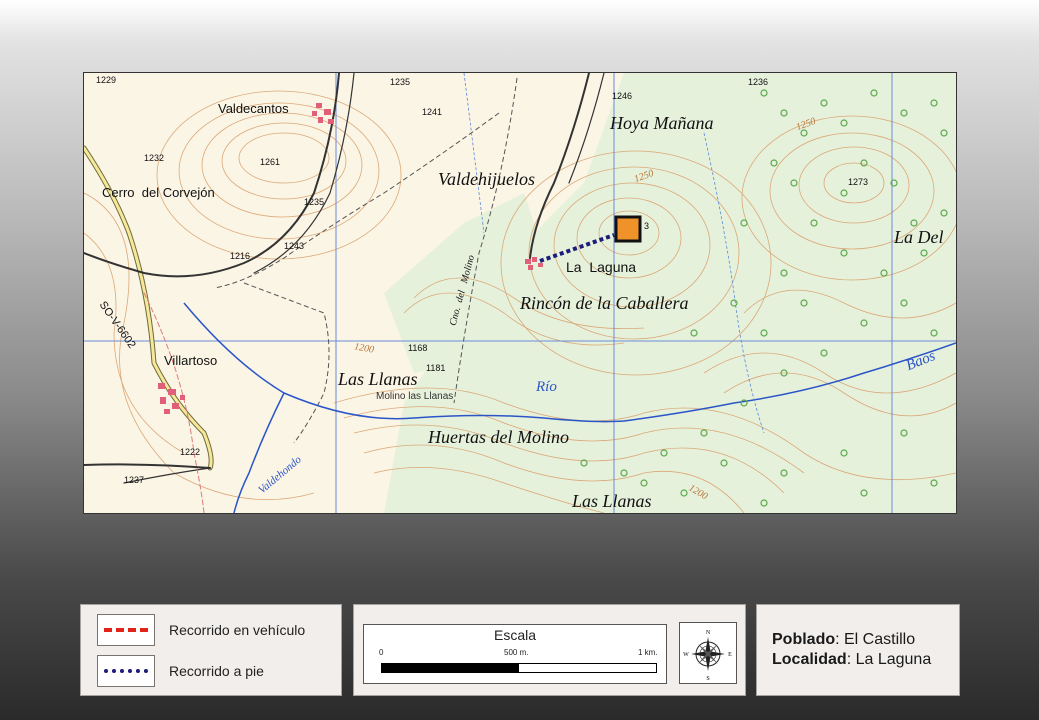  Describe the element at coordinates (294, 246) in the screenshot. I see `spot-height: 1243` at that location.